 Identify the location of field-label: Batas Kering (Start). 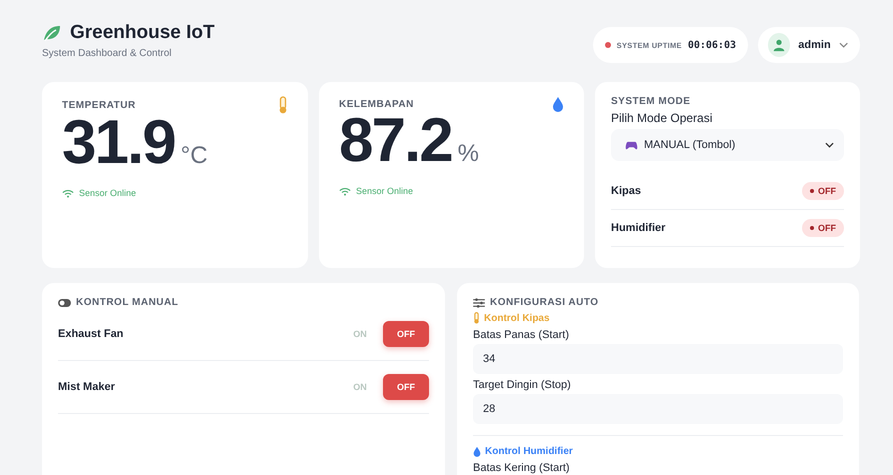
(522, 468).